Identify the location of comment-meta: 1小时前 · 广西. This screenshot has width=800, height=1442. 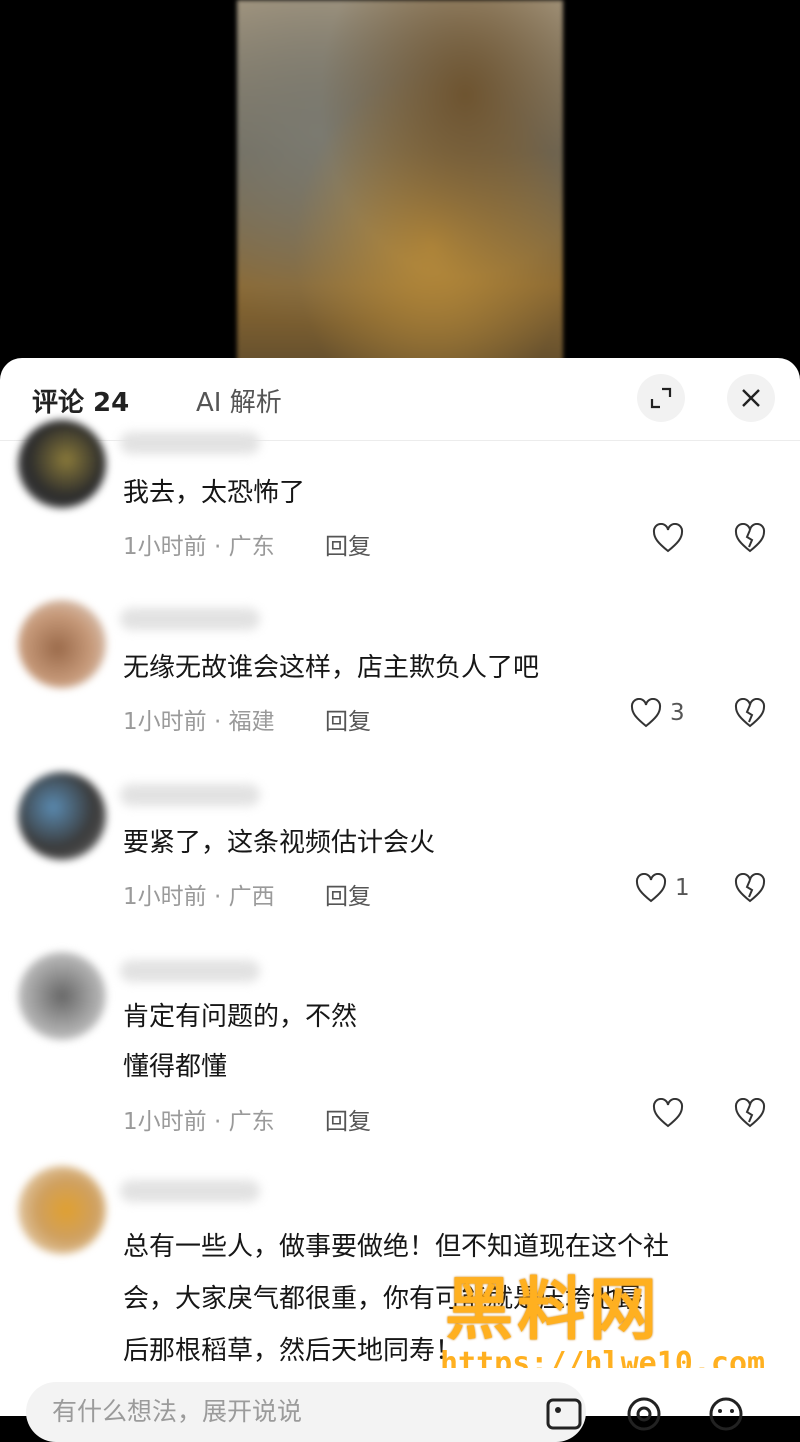
(199, 897).